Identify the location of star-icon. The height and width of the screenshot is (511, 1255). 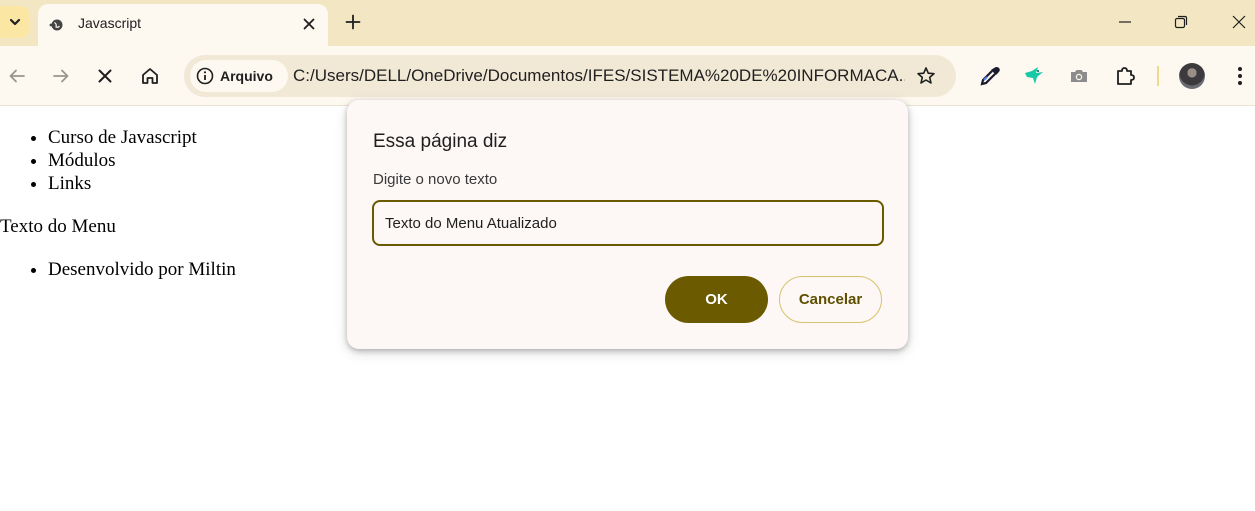
(926, 75).